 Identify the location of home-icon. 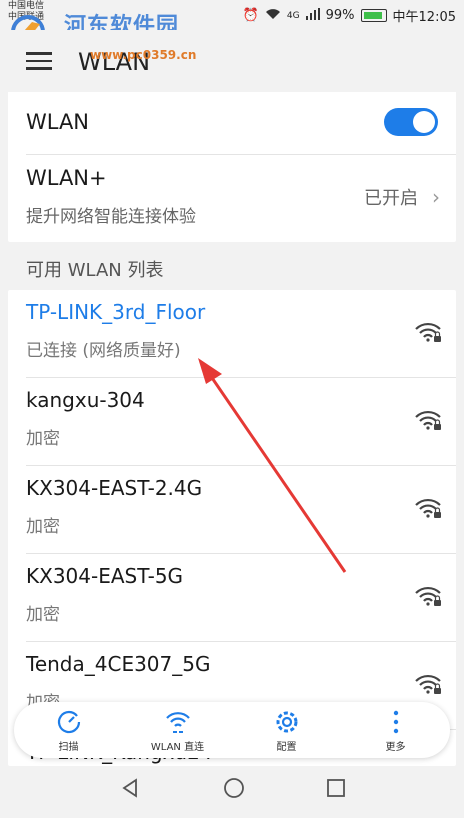
(234, 788).